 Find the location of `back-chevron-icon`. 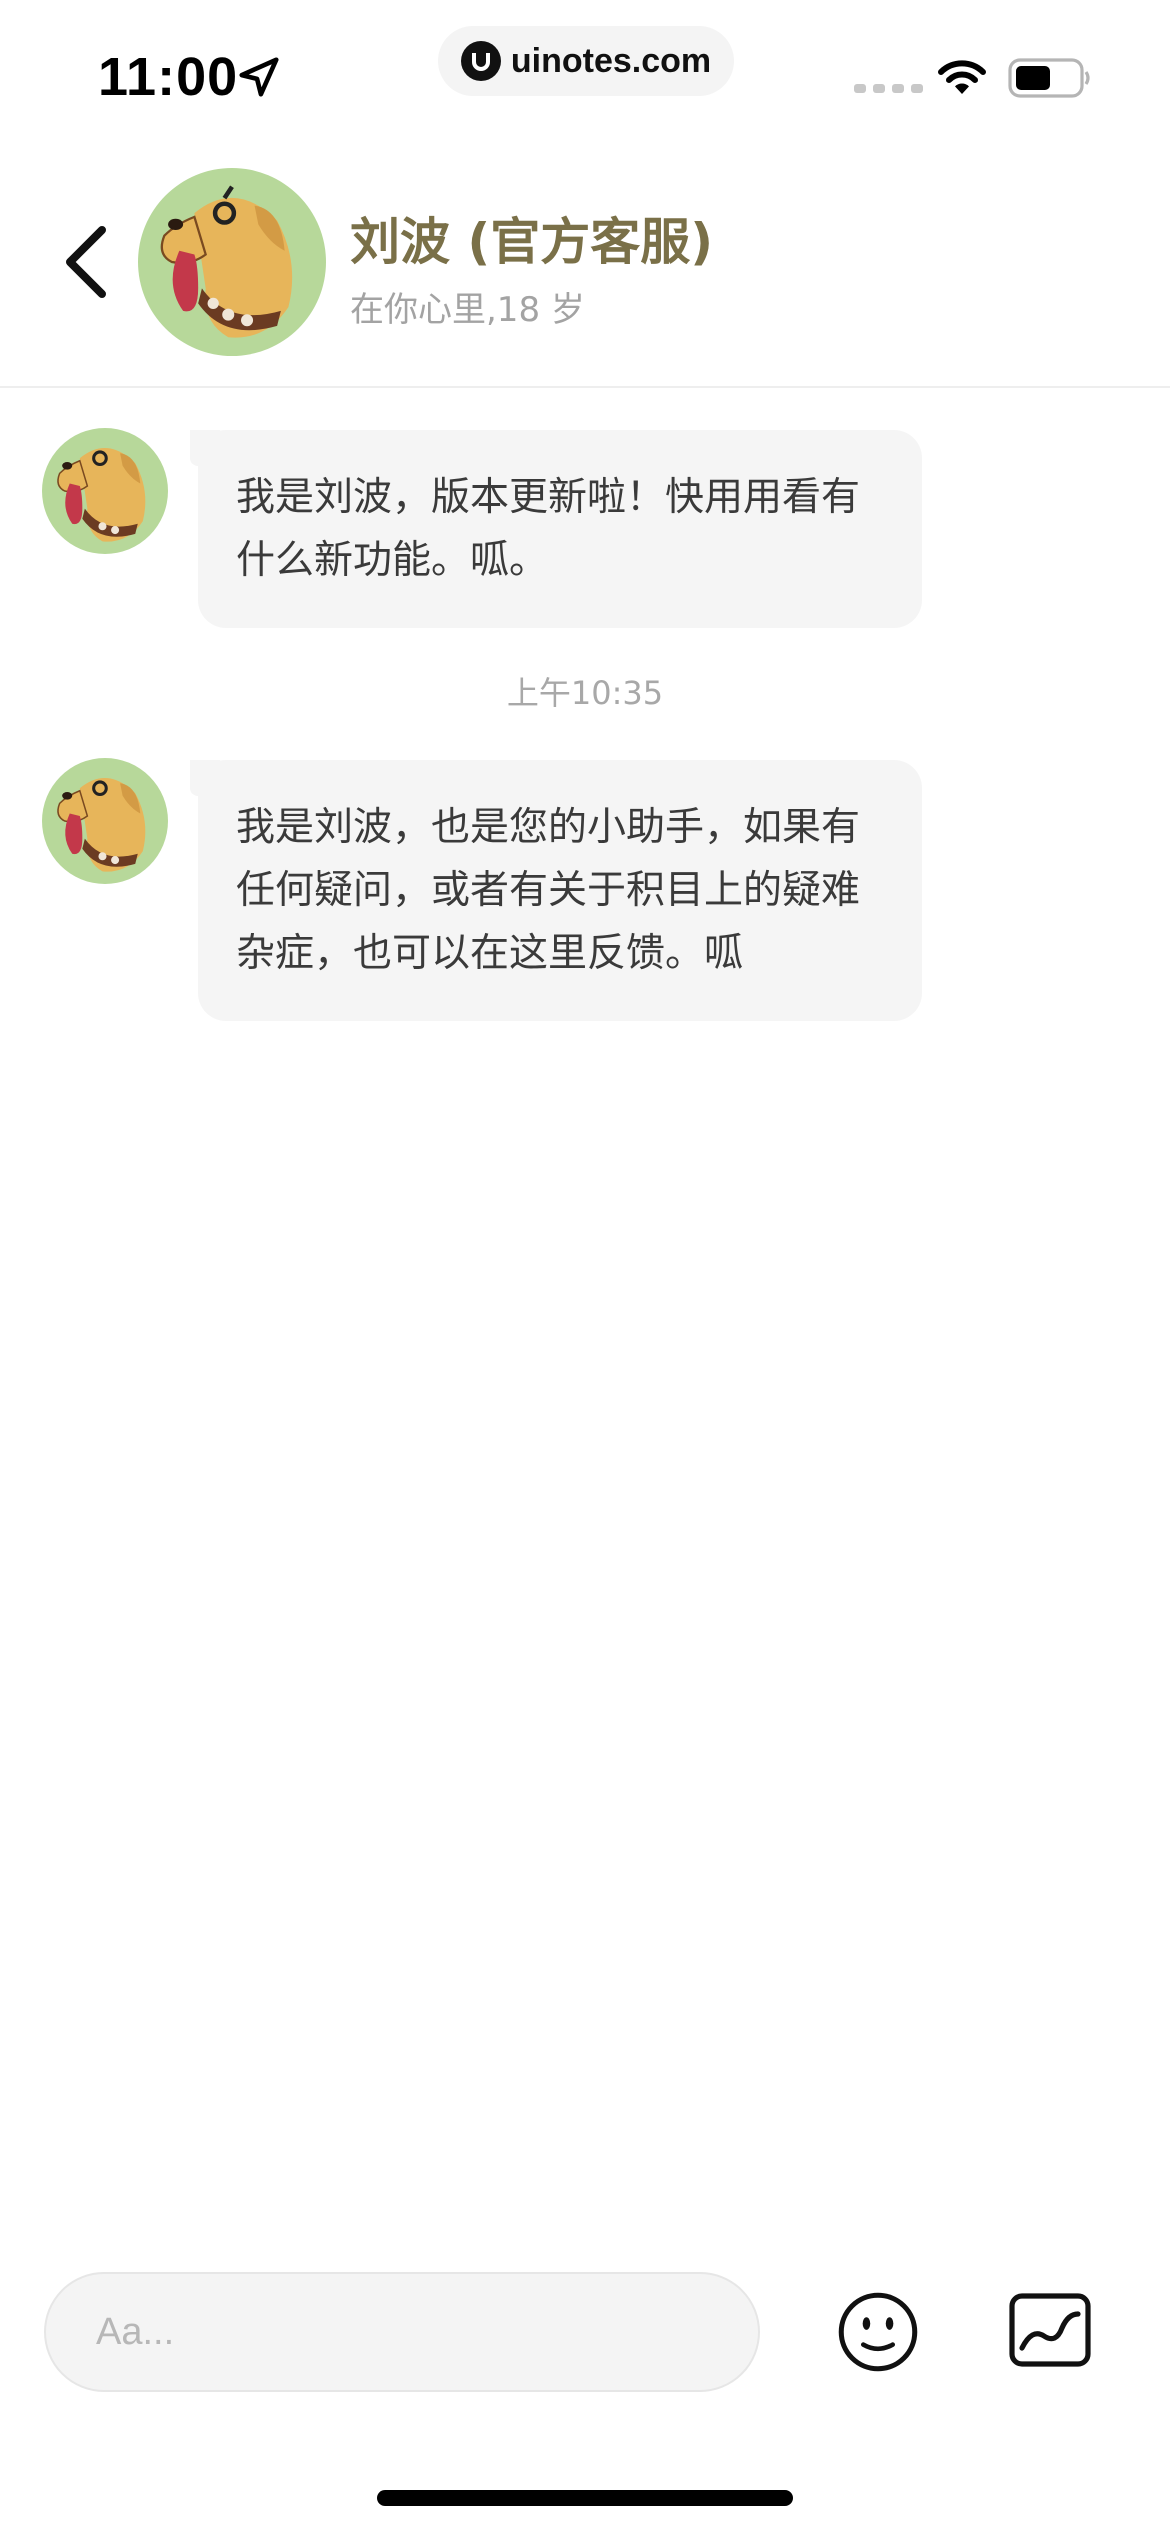

back-chevron-icon is located at coordinates (86, 262).